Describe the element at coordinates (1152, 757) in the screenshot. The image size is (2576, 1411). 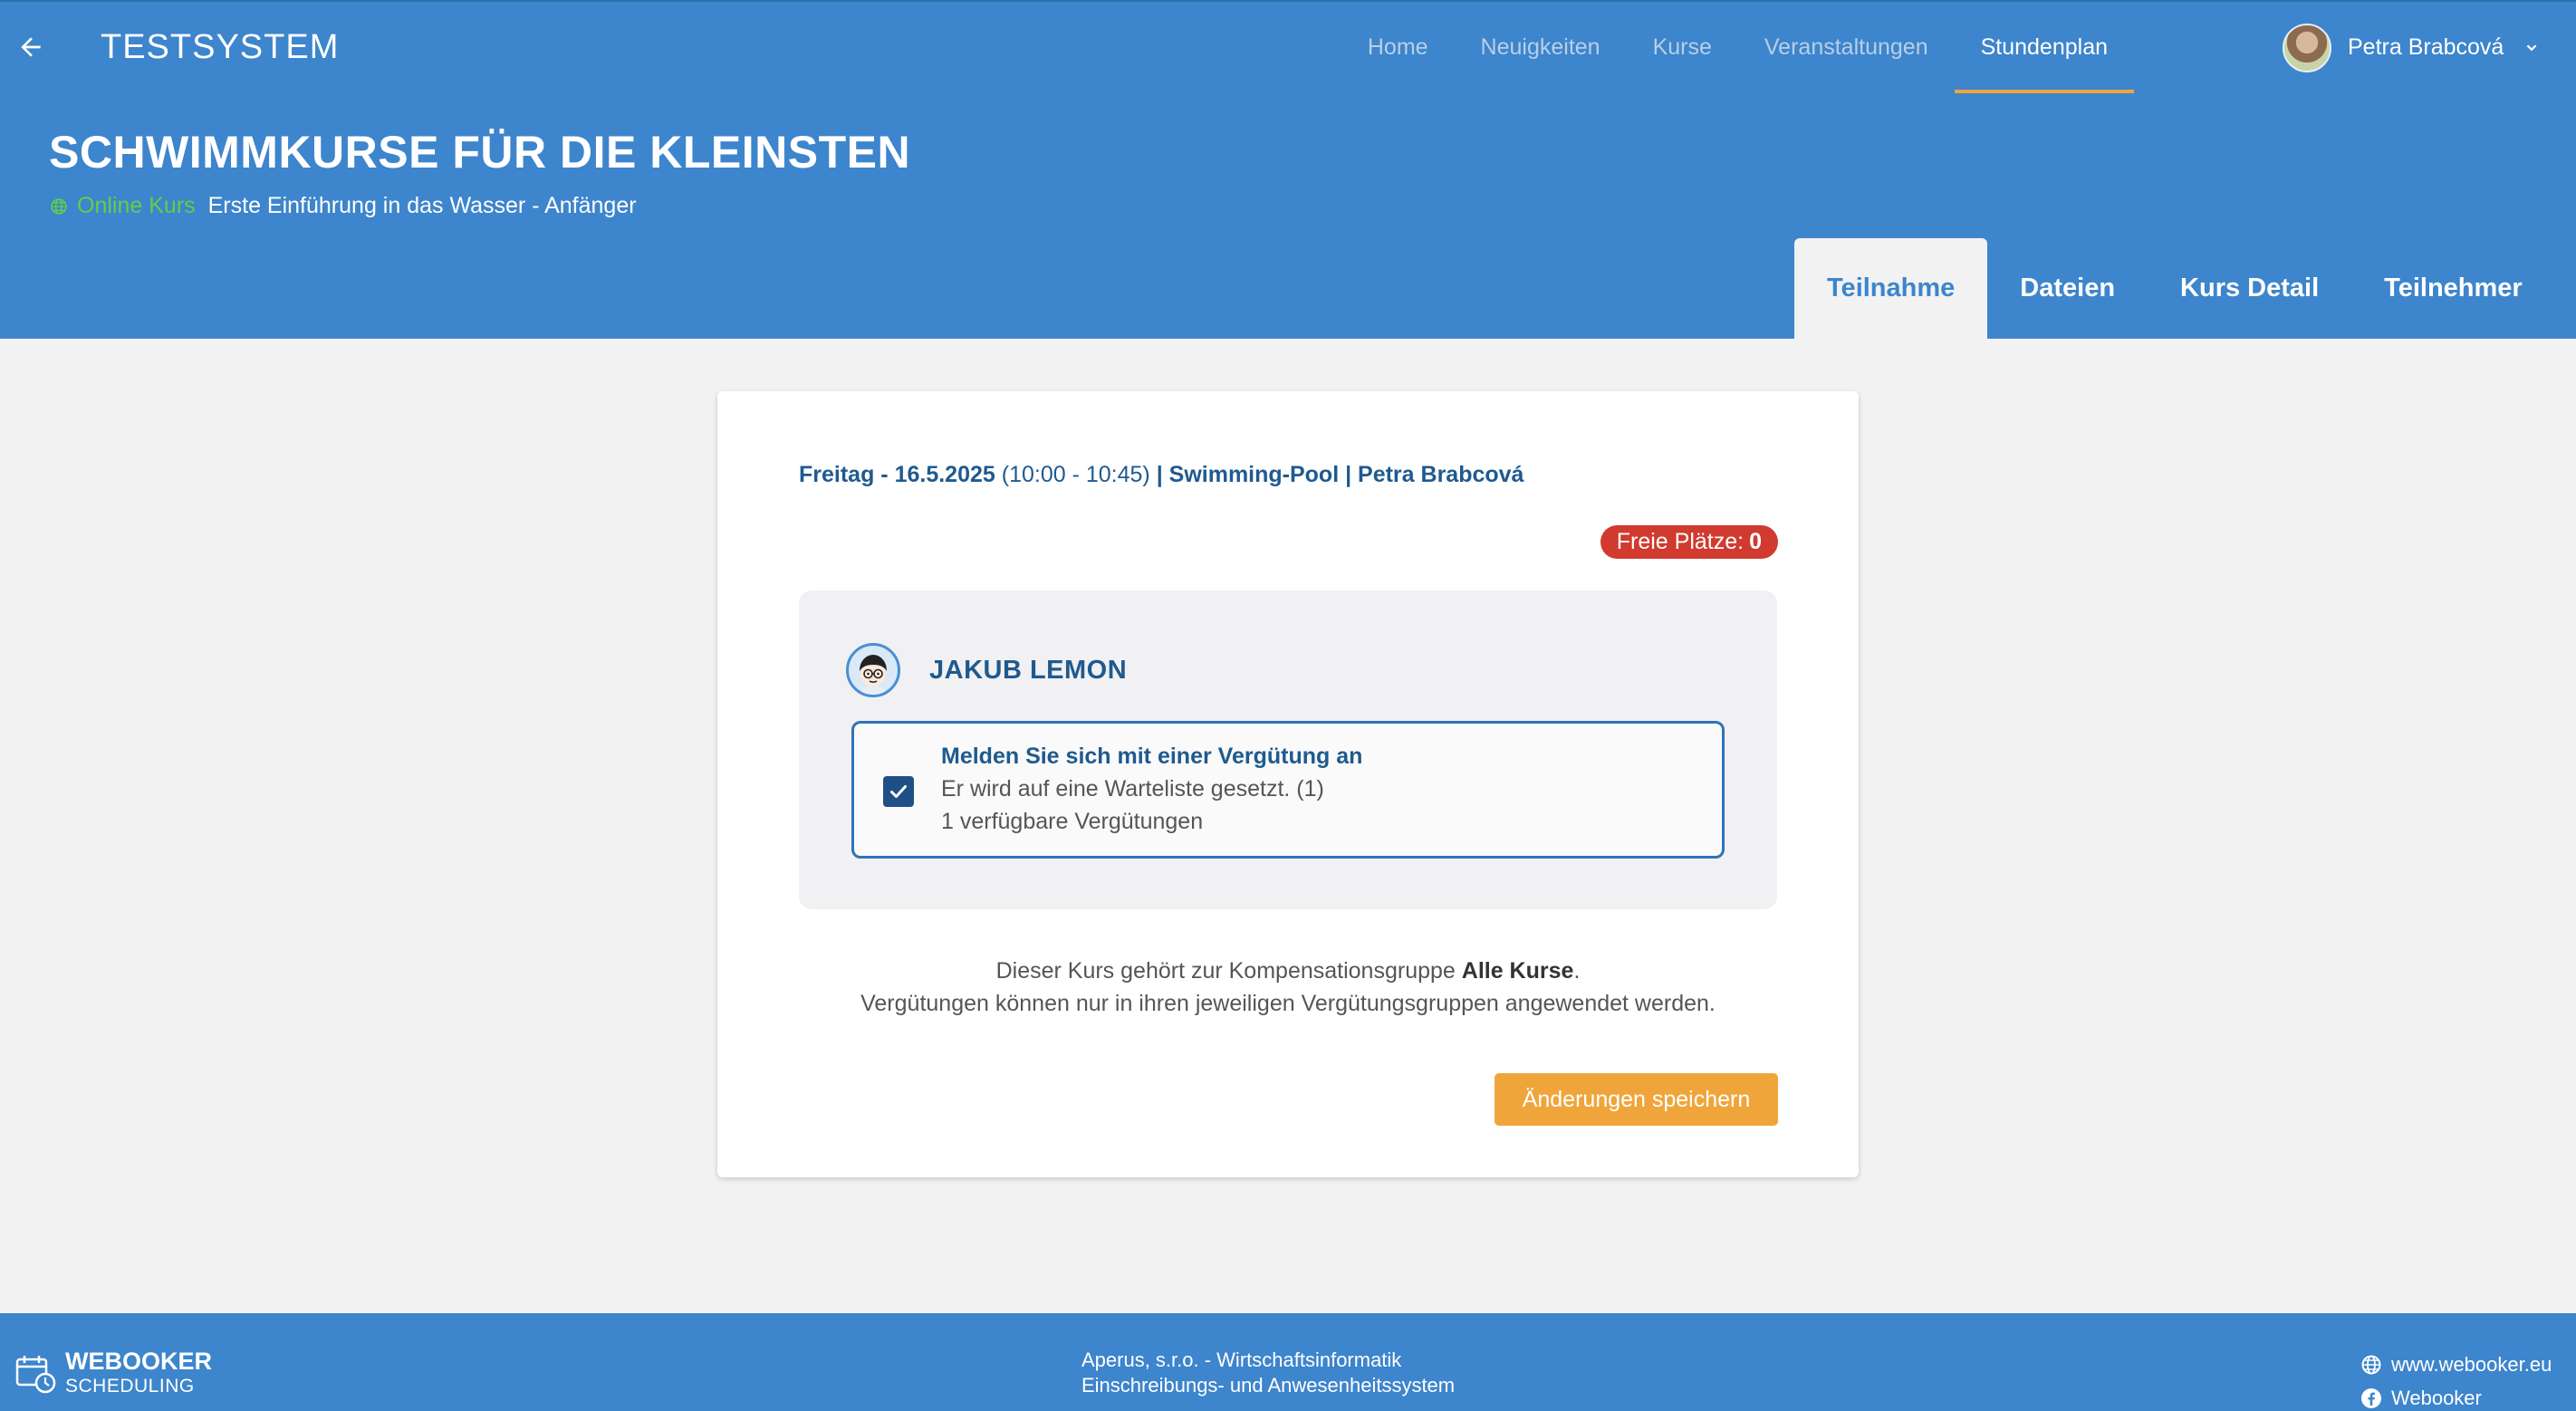
I see `compensation-option-title: Melden Sie sich mit einer Vergütung an` at that location.